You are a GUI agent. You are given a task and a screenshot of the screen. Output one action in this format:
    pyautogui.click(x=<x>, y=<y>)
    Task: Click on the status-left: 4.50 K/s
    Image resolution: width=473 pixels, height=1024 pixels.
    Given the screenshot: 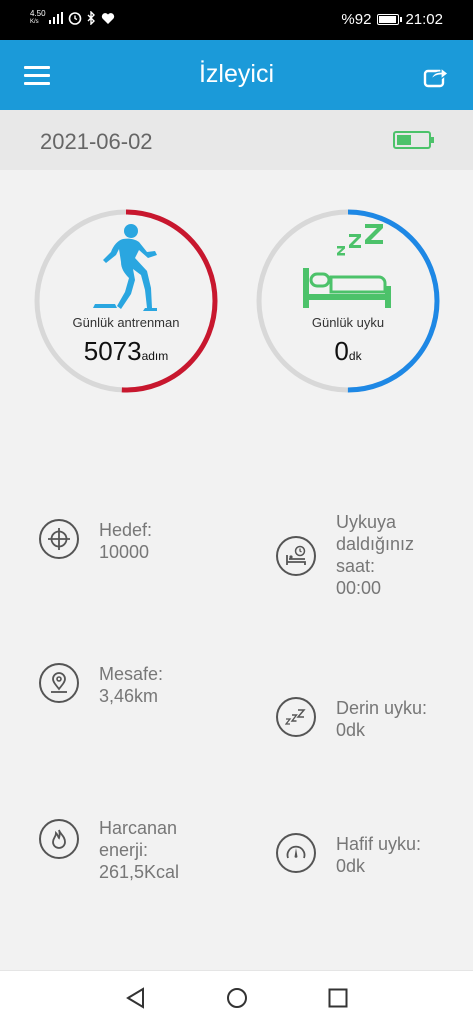 What is the action you would take?
    pyautogui.click(x=72, y=18)
    